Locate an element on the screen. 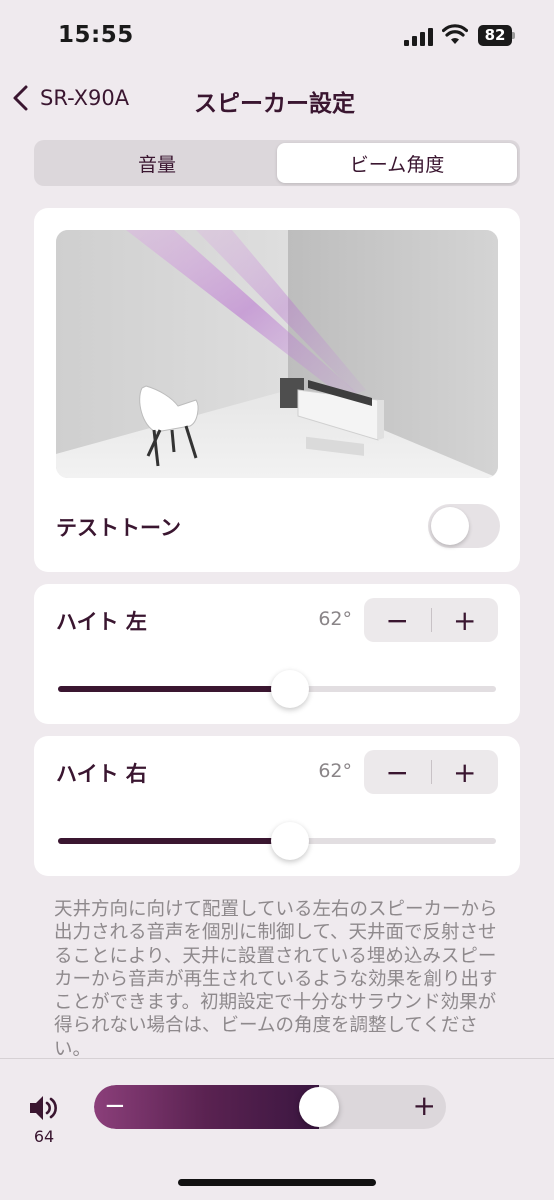 Image resolution: width=554 pixels, height=1200 pixels. battery-icon: 82 is located at coordinates (495, 35).